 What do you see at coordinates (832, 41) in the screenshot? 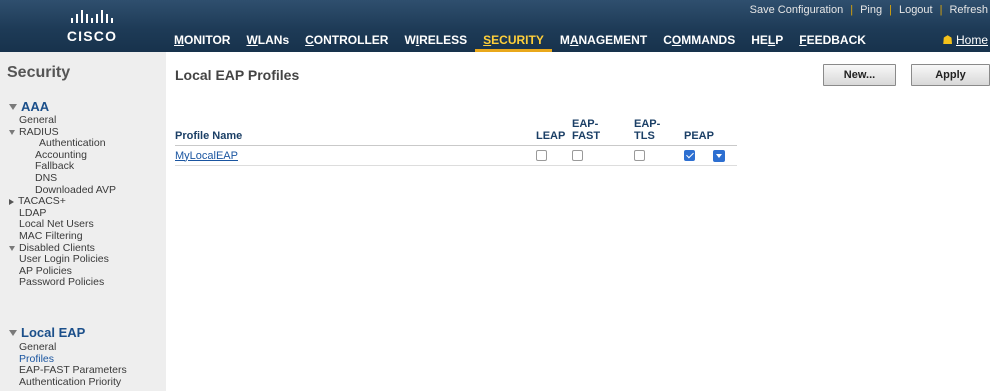
I see `nav-feedback: FEEDBACK` at bounding box center [832, 41].